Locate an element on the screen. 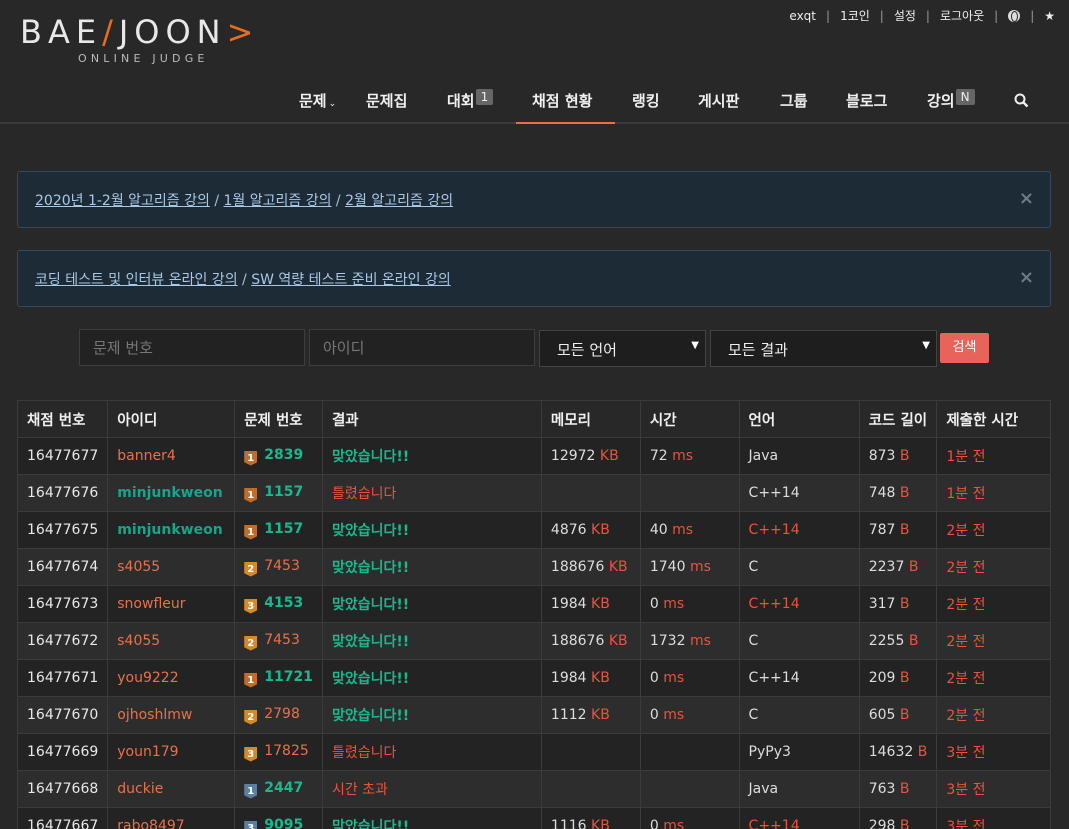  username-link: exqt is located at coordinates (802, 16).